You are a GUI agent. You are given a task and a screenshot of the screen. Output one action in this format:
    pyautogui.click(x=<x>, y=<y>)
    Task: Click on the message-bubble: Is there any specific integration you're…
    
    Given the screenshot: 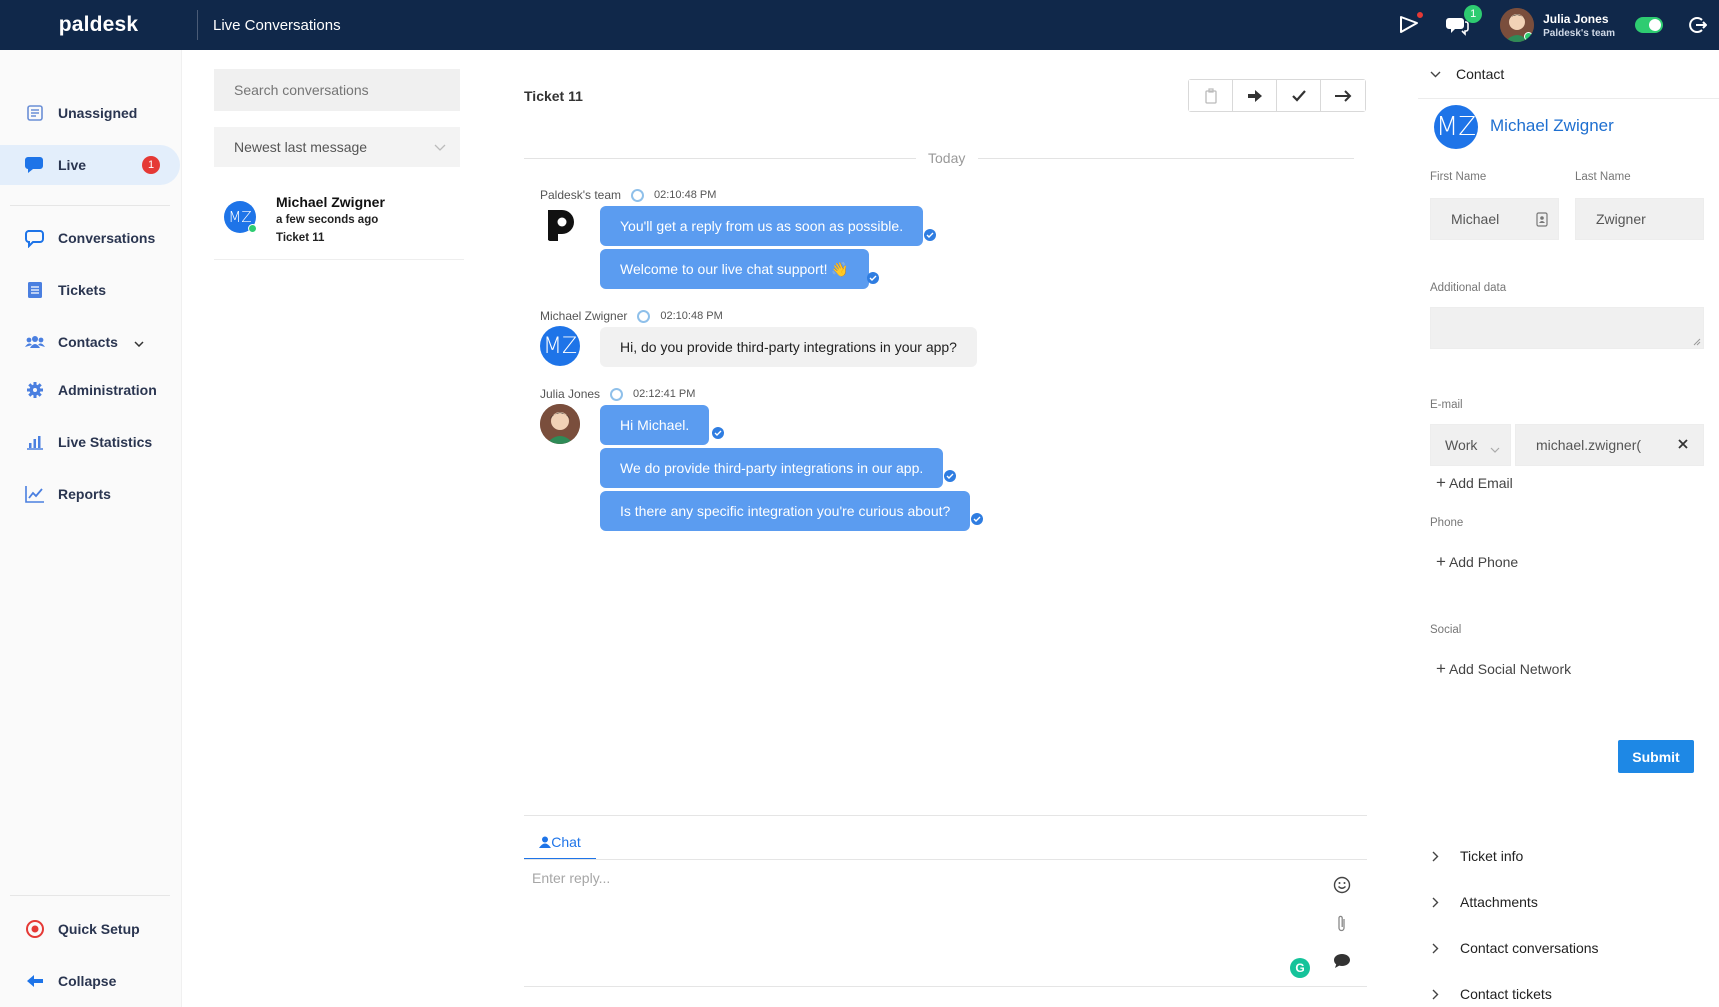 What is the action you would take?
    pyautogui.click(x=785, y=511)
    